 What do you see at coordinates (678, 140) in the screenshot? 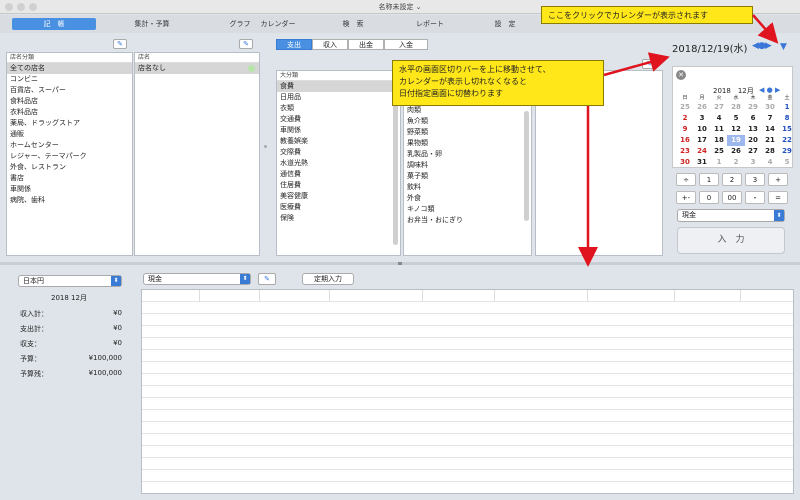
I see `annotation-arrows` at bounding box center [678, 140].